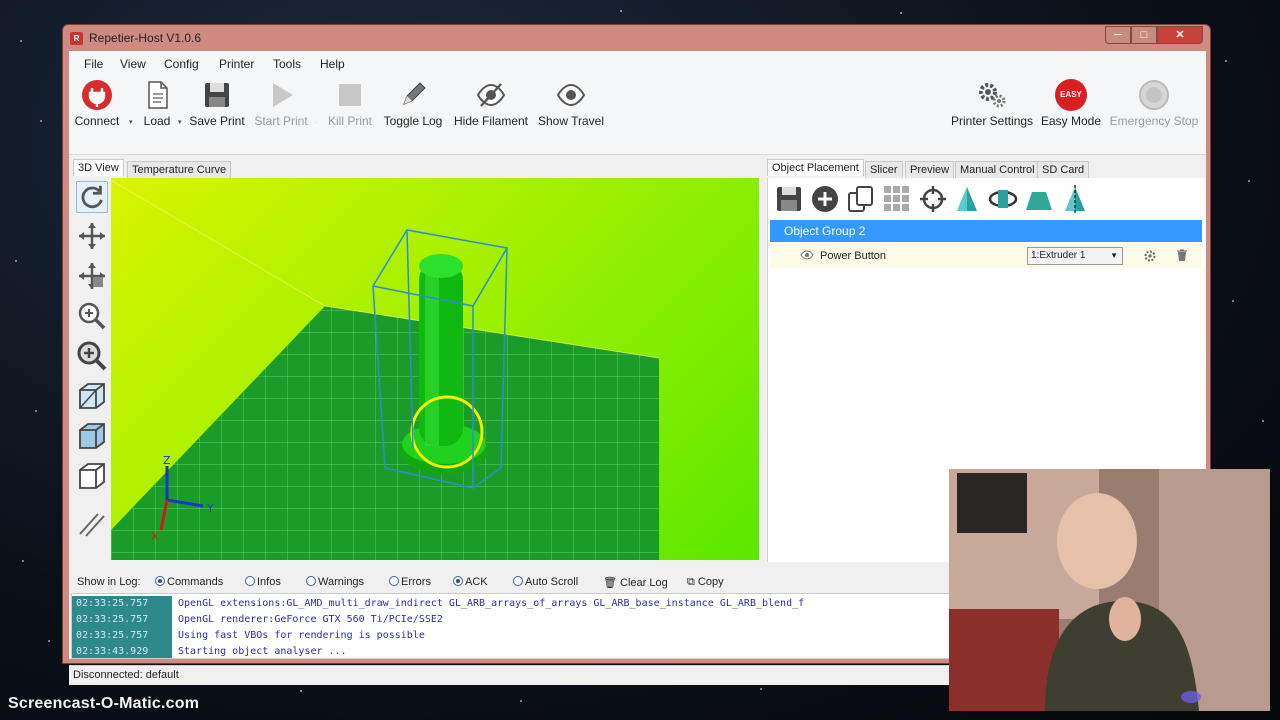 This screenshot has height=720, width=1280. Describe the element at coordinates (316, 121) in the screenshot. I see `start-dropdown-icon: .` at that location.